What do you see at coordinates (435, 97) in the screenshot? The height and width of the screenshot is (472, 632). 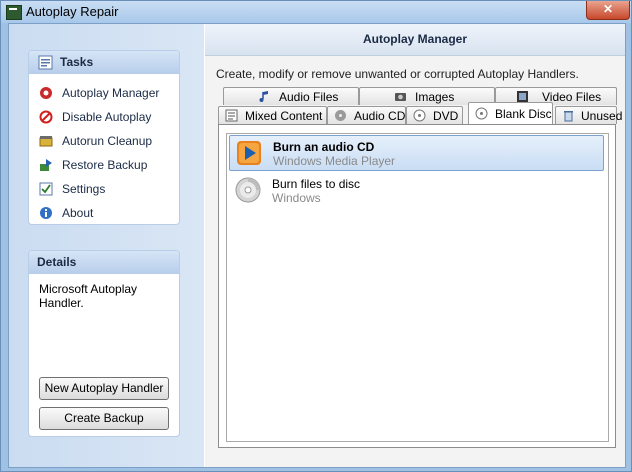 I see `tab-label: Images` at bounding box center [435, 97].